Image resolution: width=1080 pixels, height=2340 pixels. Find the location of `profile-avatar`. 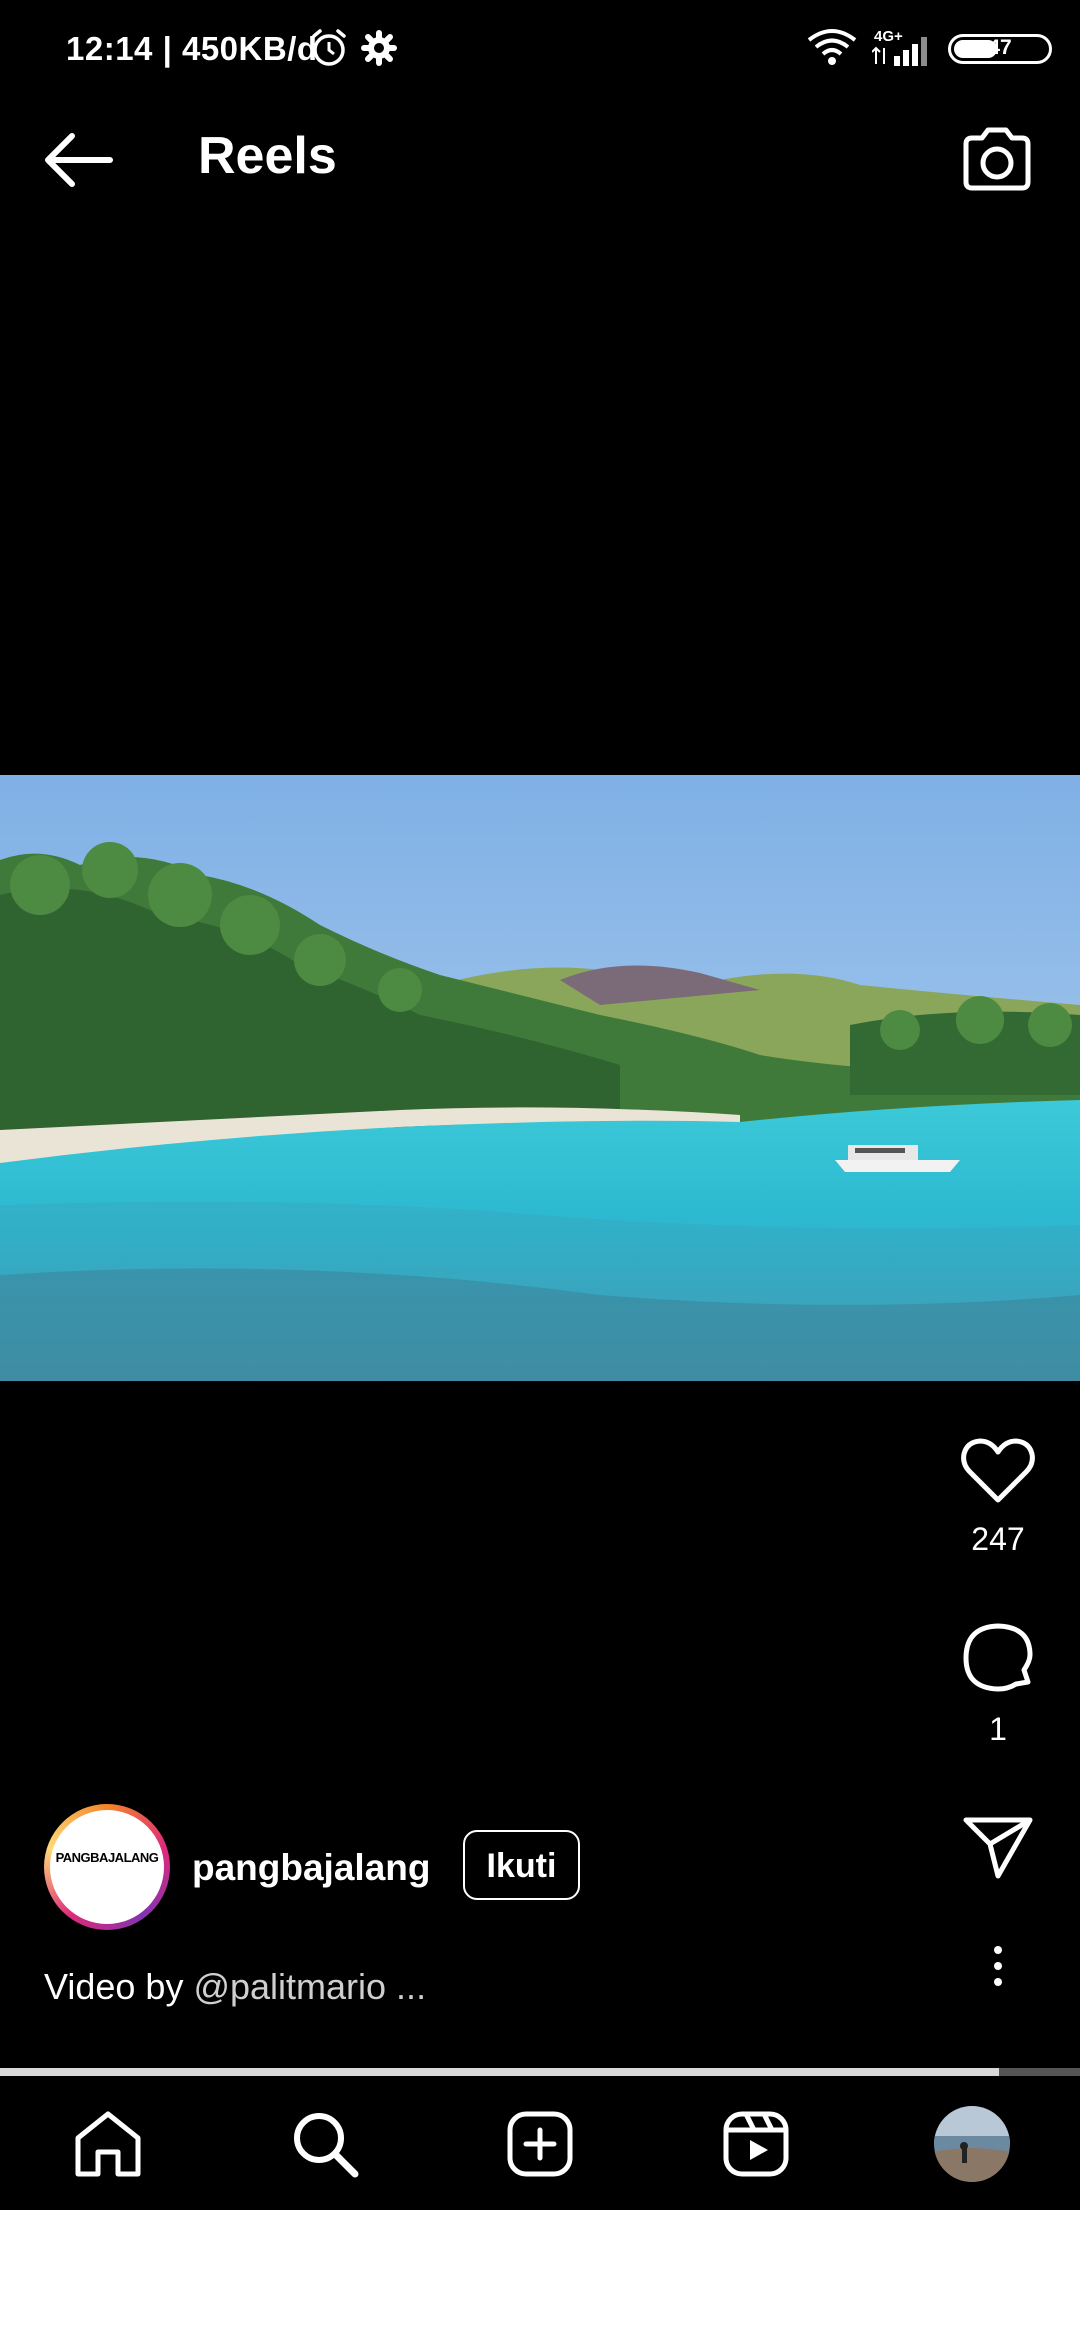

profile-avatar is located at coordinates (972, 2144).